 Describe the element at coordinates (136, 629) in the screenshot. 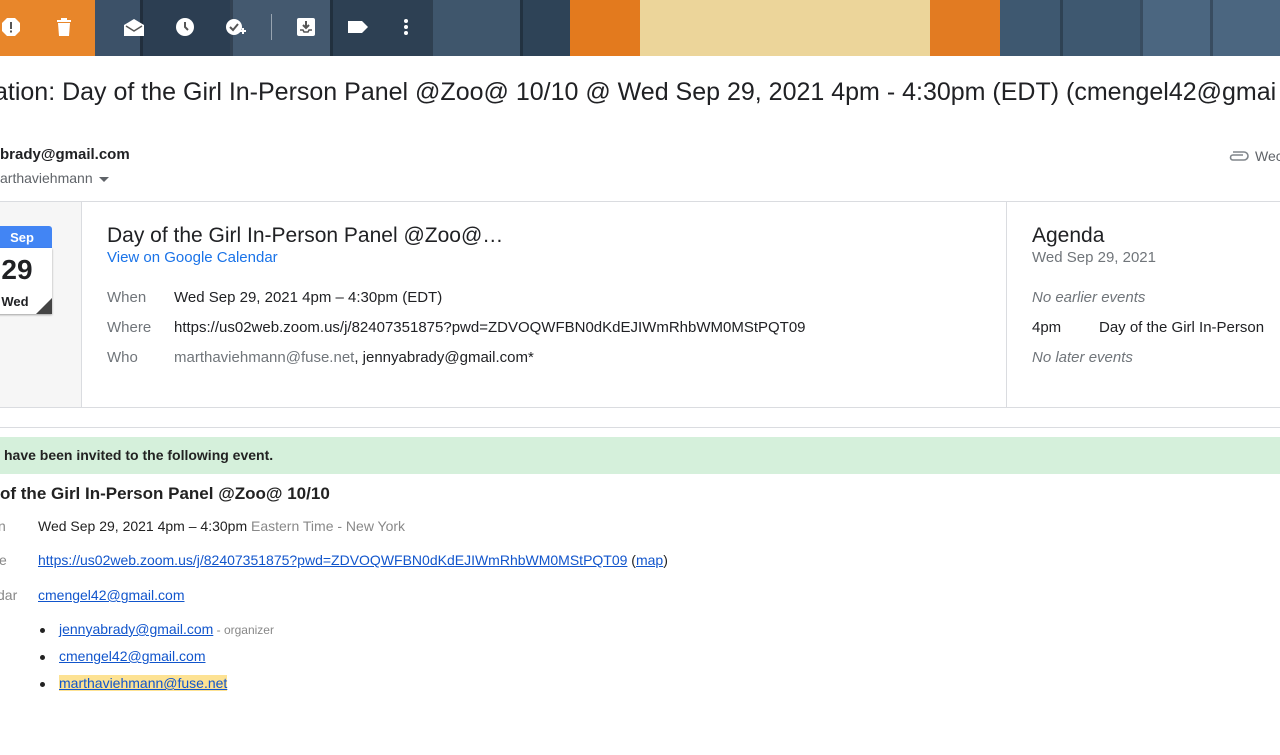

I see `guest-email-link: jennyabrady@gmail.com` at that location.